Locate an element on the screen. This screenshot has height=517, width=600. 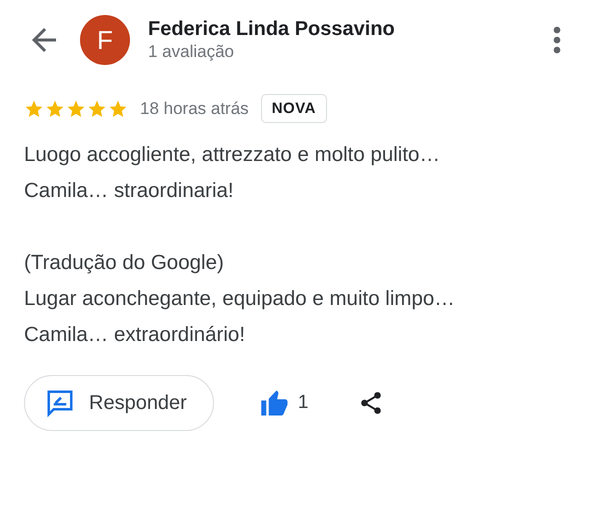
review-count: 1 avaliação is located at coordinates (192, 52).